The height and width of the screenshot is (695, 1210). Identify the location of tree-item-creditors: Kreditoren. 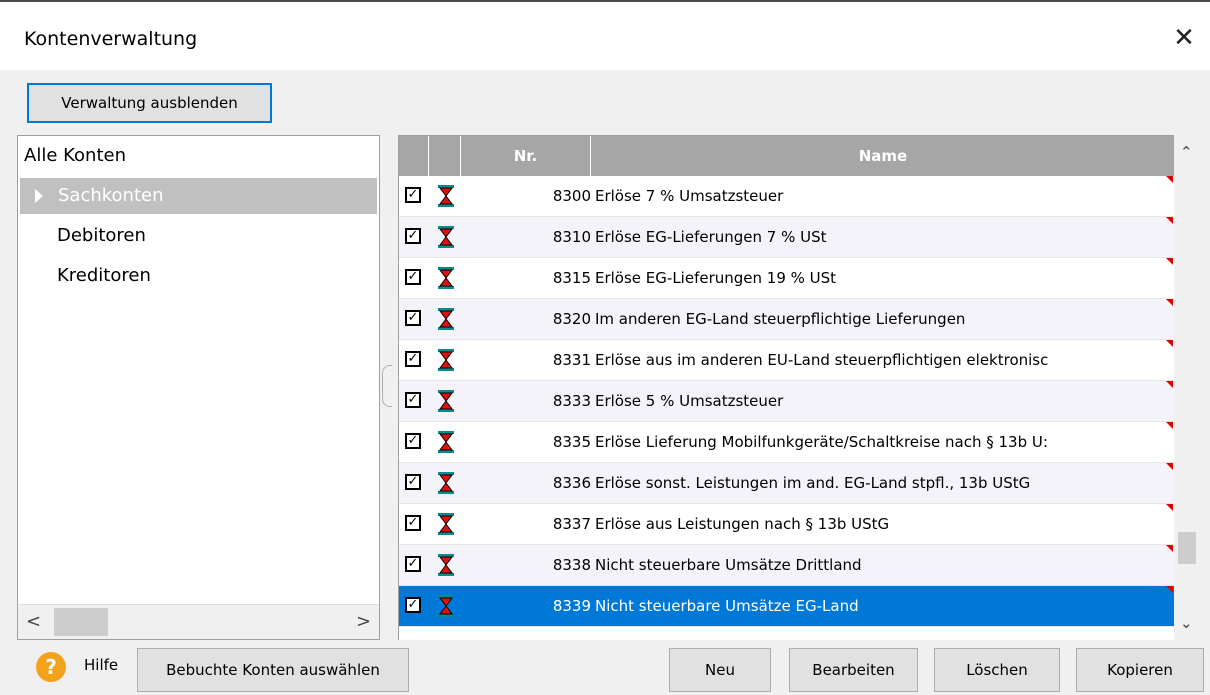
(212, 276).